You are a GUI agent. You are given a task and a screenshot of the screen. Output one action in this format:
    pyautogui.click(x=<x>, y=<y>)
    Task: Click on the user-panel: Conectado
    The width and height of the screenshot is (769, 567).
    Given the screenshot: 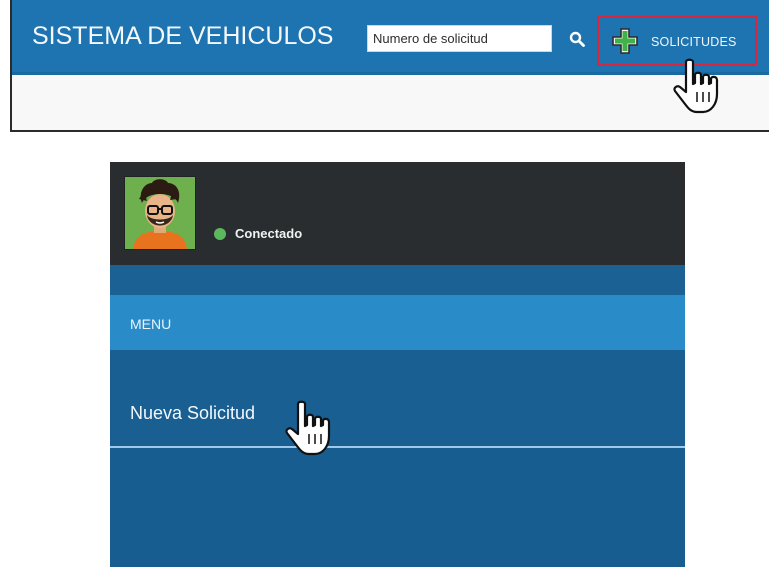 What is the action you would take?
    pyautogui.click(x=397, y=213)
    